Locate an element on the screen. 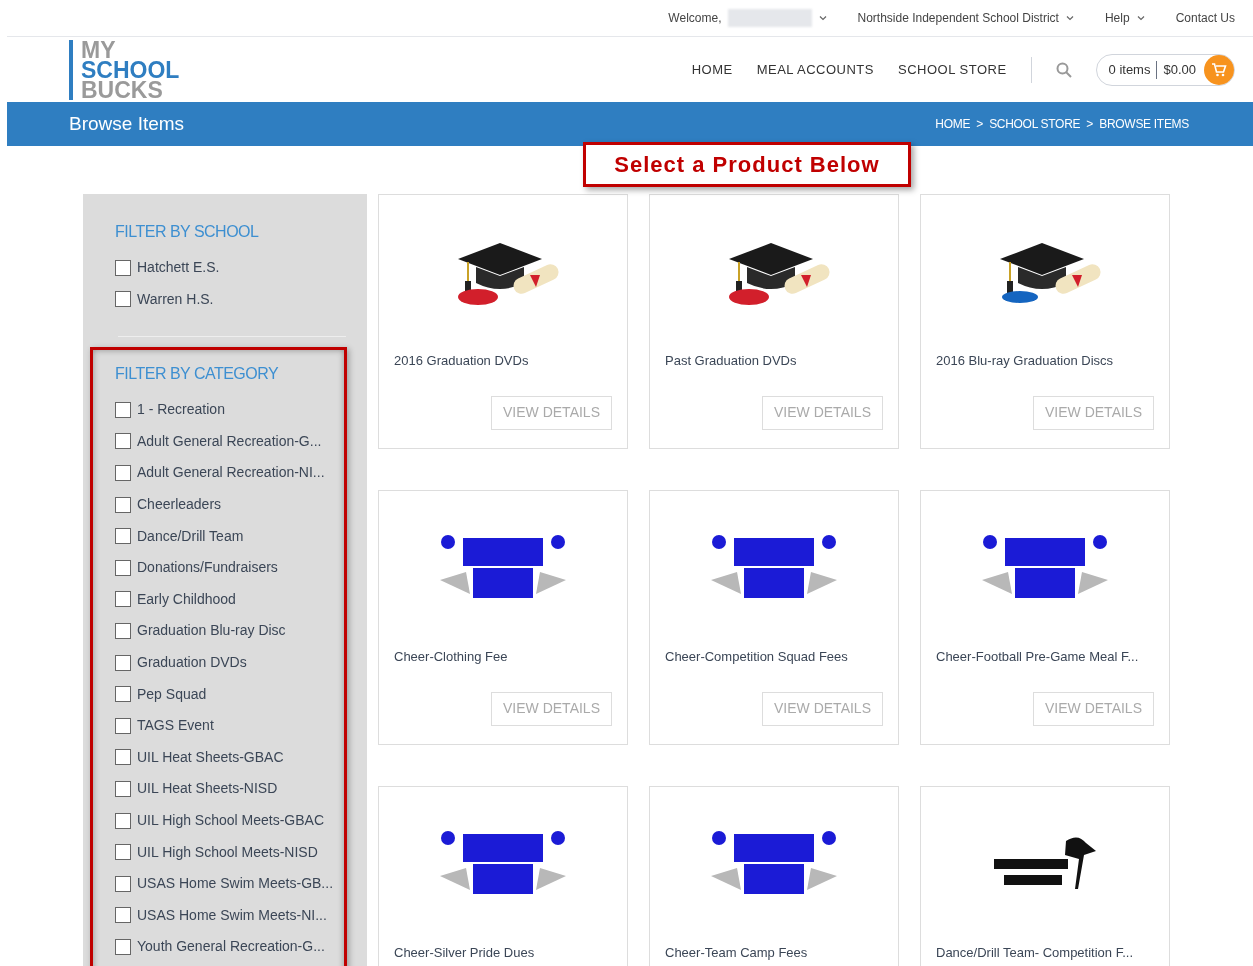 Image resolution: width=1253 pixels, height=966 pixels. nav-link: HOME is located at coordinates (712, 69).